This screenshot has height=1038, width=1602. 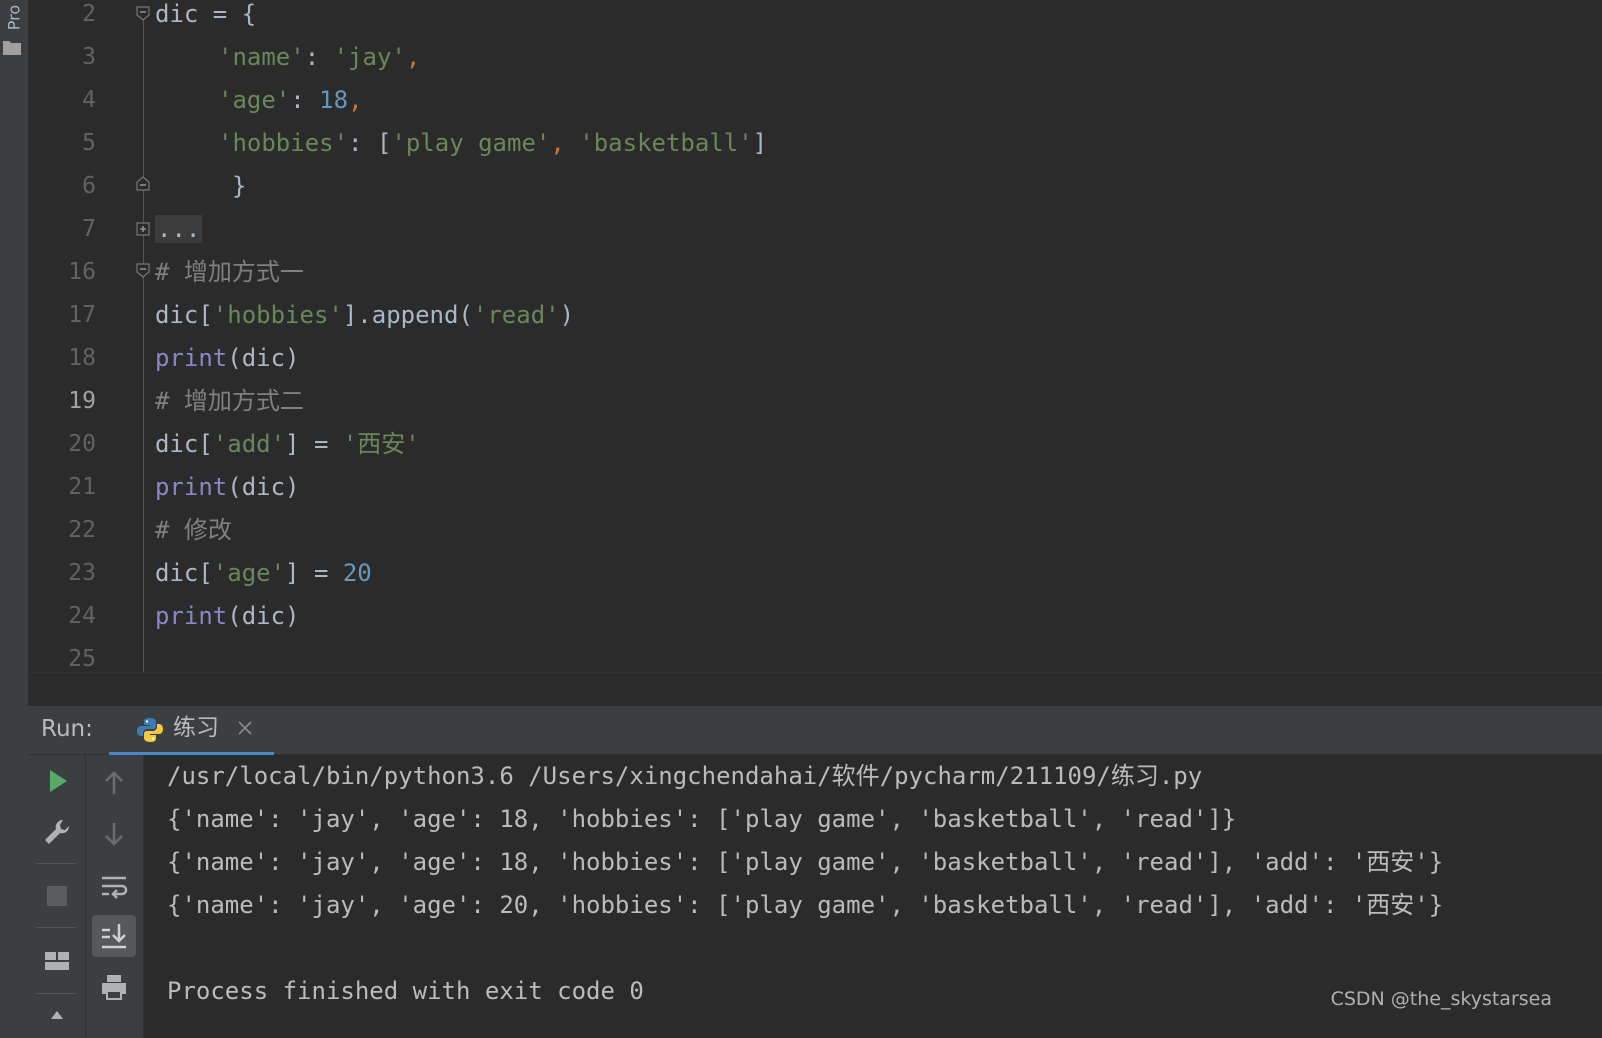 What do you see at coordinates (67, 729) in the screenshot?
I see `run-label: Run:` at bounding box center [67, 729].